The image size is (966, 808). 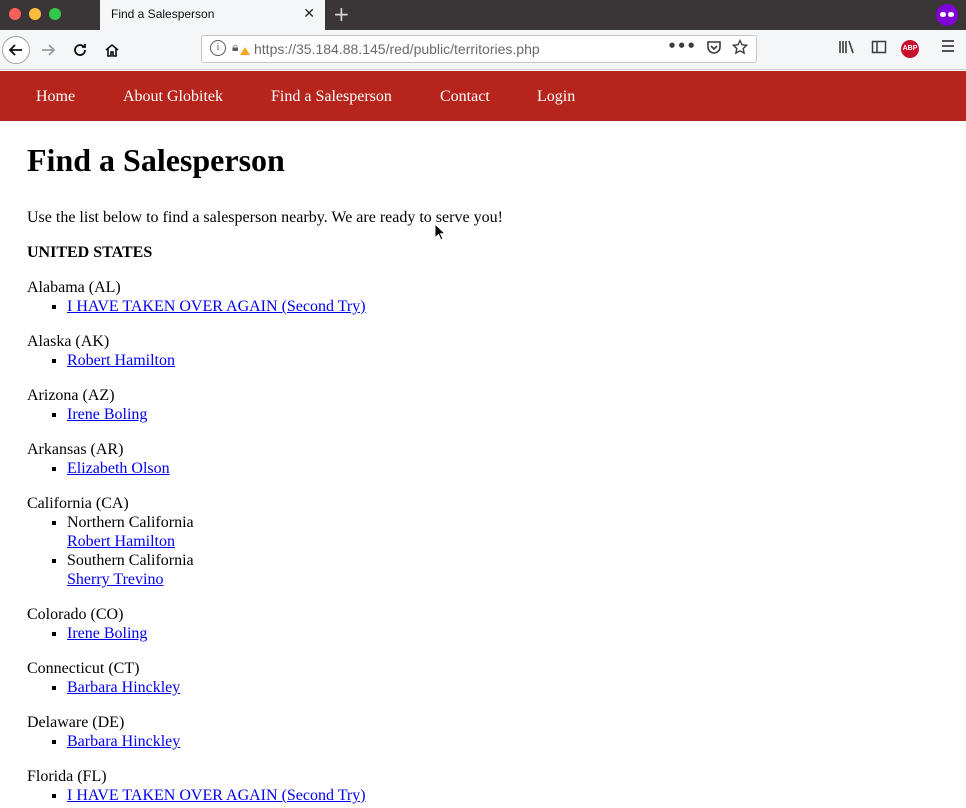 What do you see at coordinates (331, 97) in the screenshot?
I see `nav-find-salesperson-link: Find a Salesperson` at bounding box center [331, 97].